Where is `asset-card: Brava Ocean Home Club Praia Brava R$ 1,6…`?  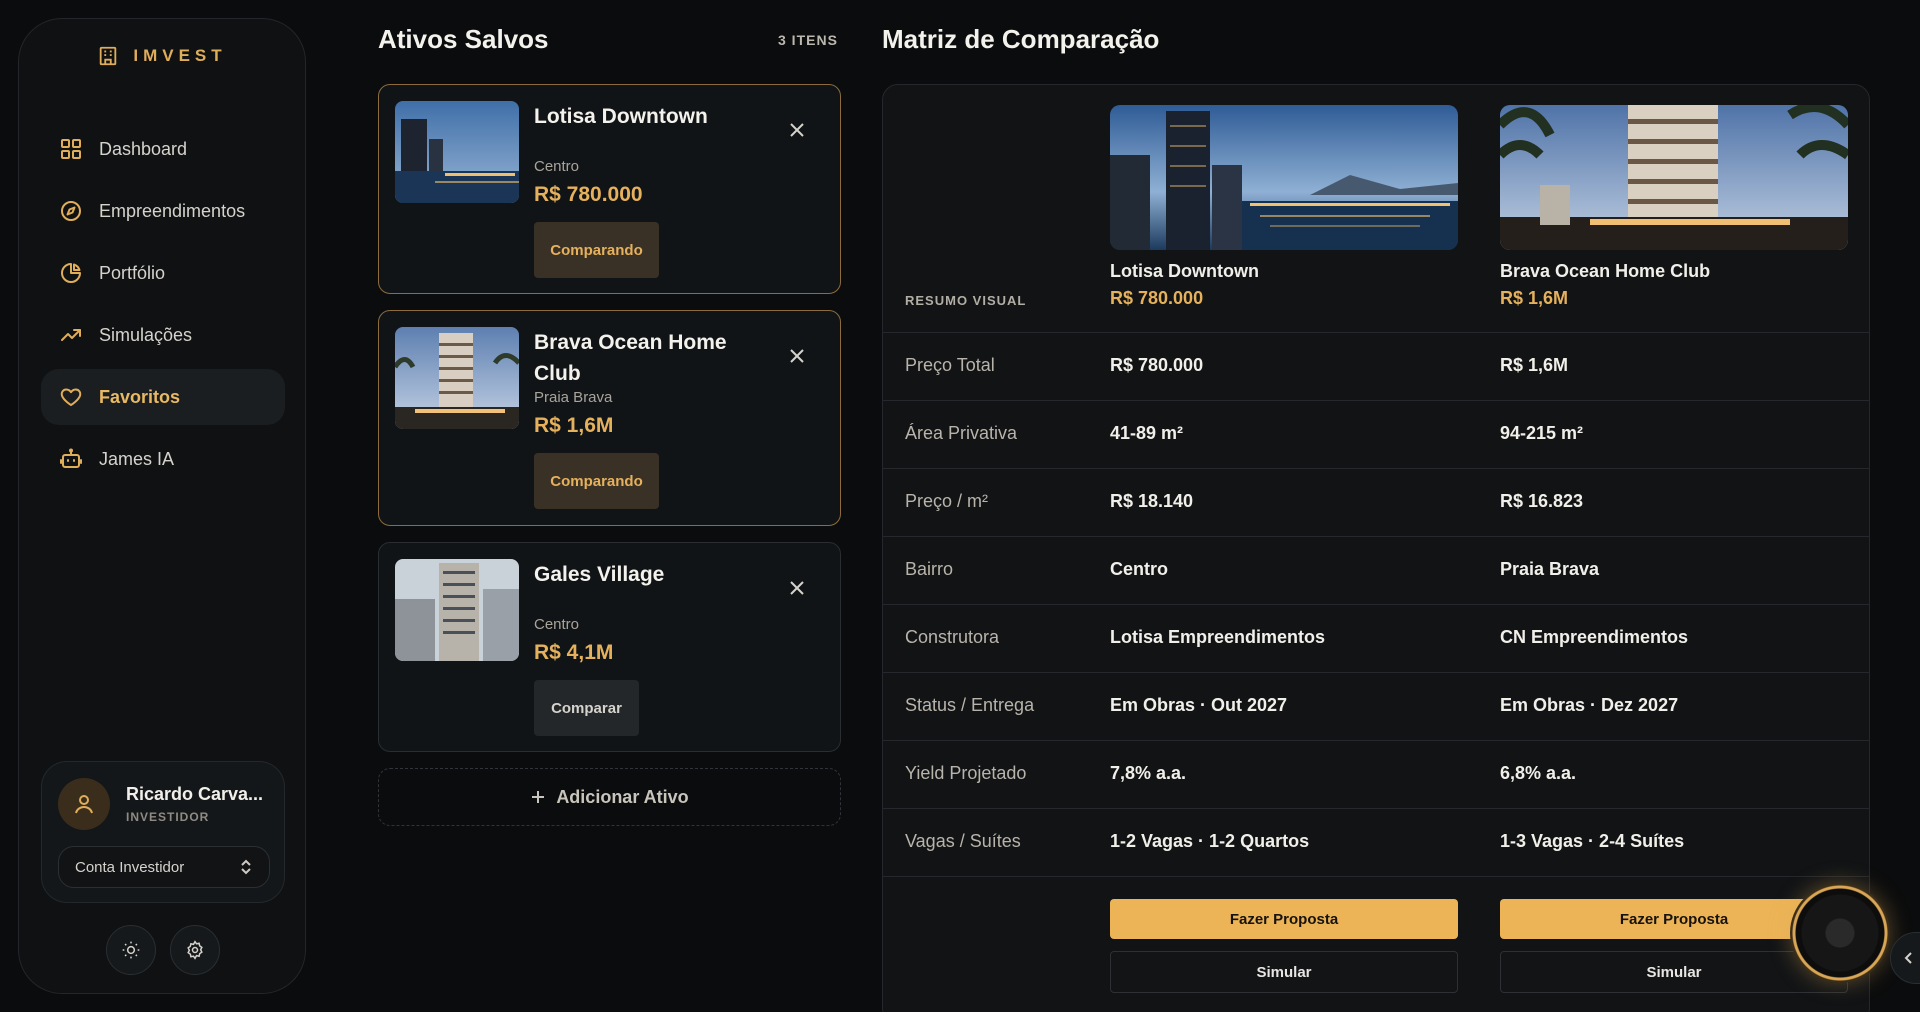
asset-card: Brava Ocean Home Club Praia Brava R$ 1,6… is located at coordinates (609, 418).